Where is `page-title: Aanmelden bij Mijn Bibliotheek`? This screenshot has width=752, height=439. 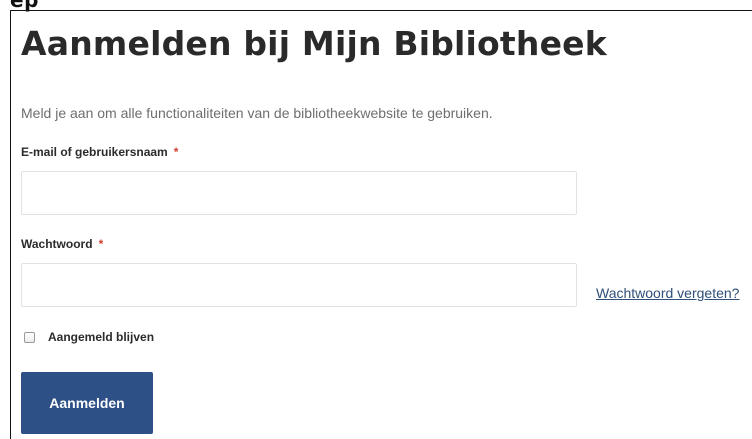
page-title: Aanmelden bij Mijn Bibliotheek is located at coordinates (314, 43).